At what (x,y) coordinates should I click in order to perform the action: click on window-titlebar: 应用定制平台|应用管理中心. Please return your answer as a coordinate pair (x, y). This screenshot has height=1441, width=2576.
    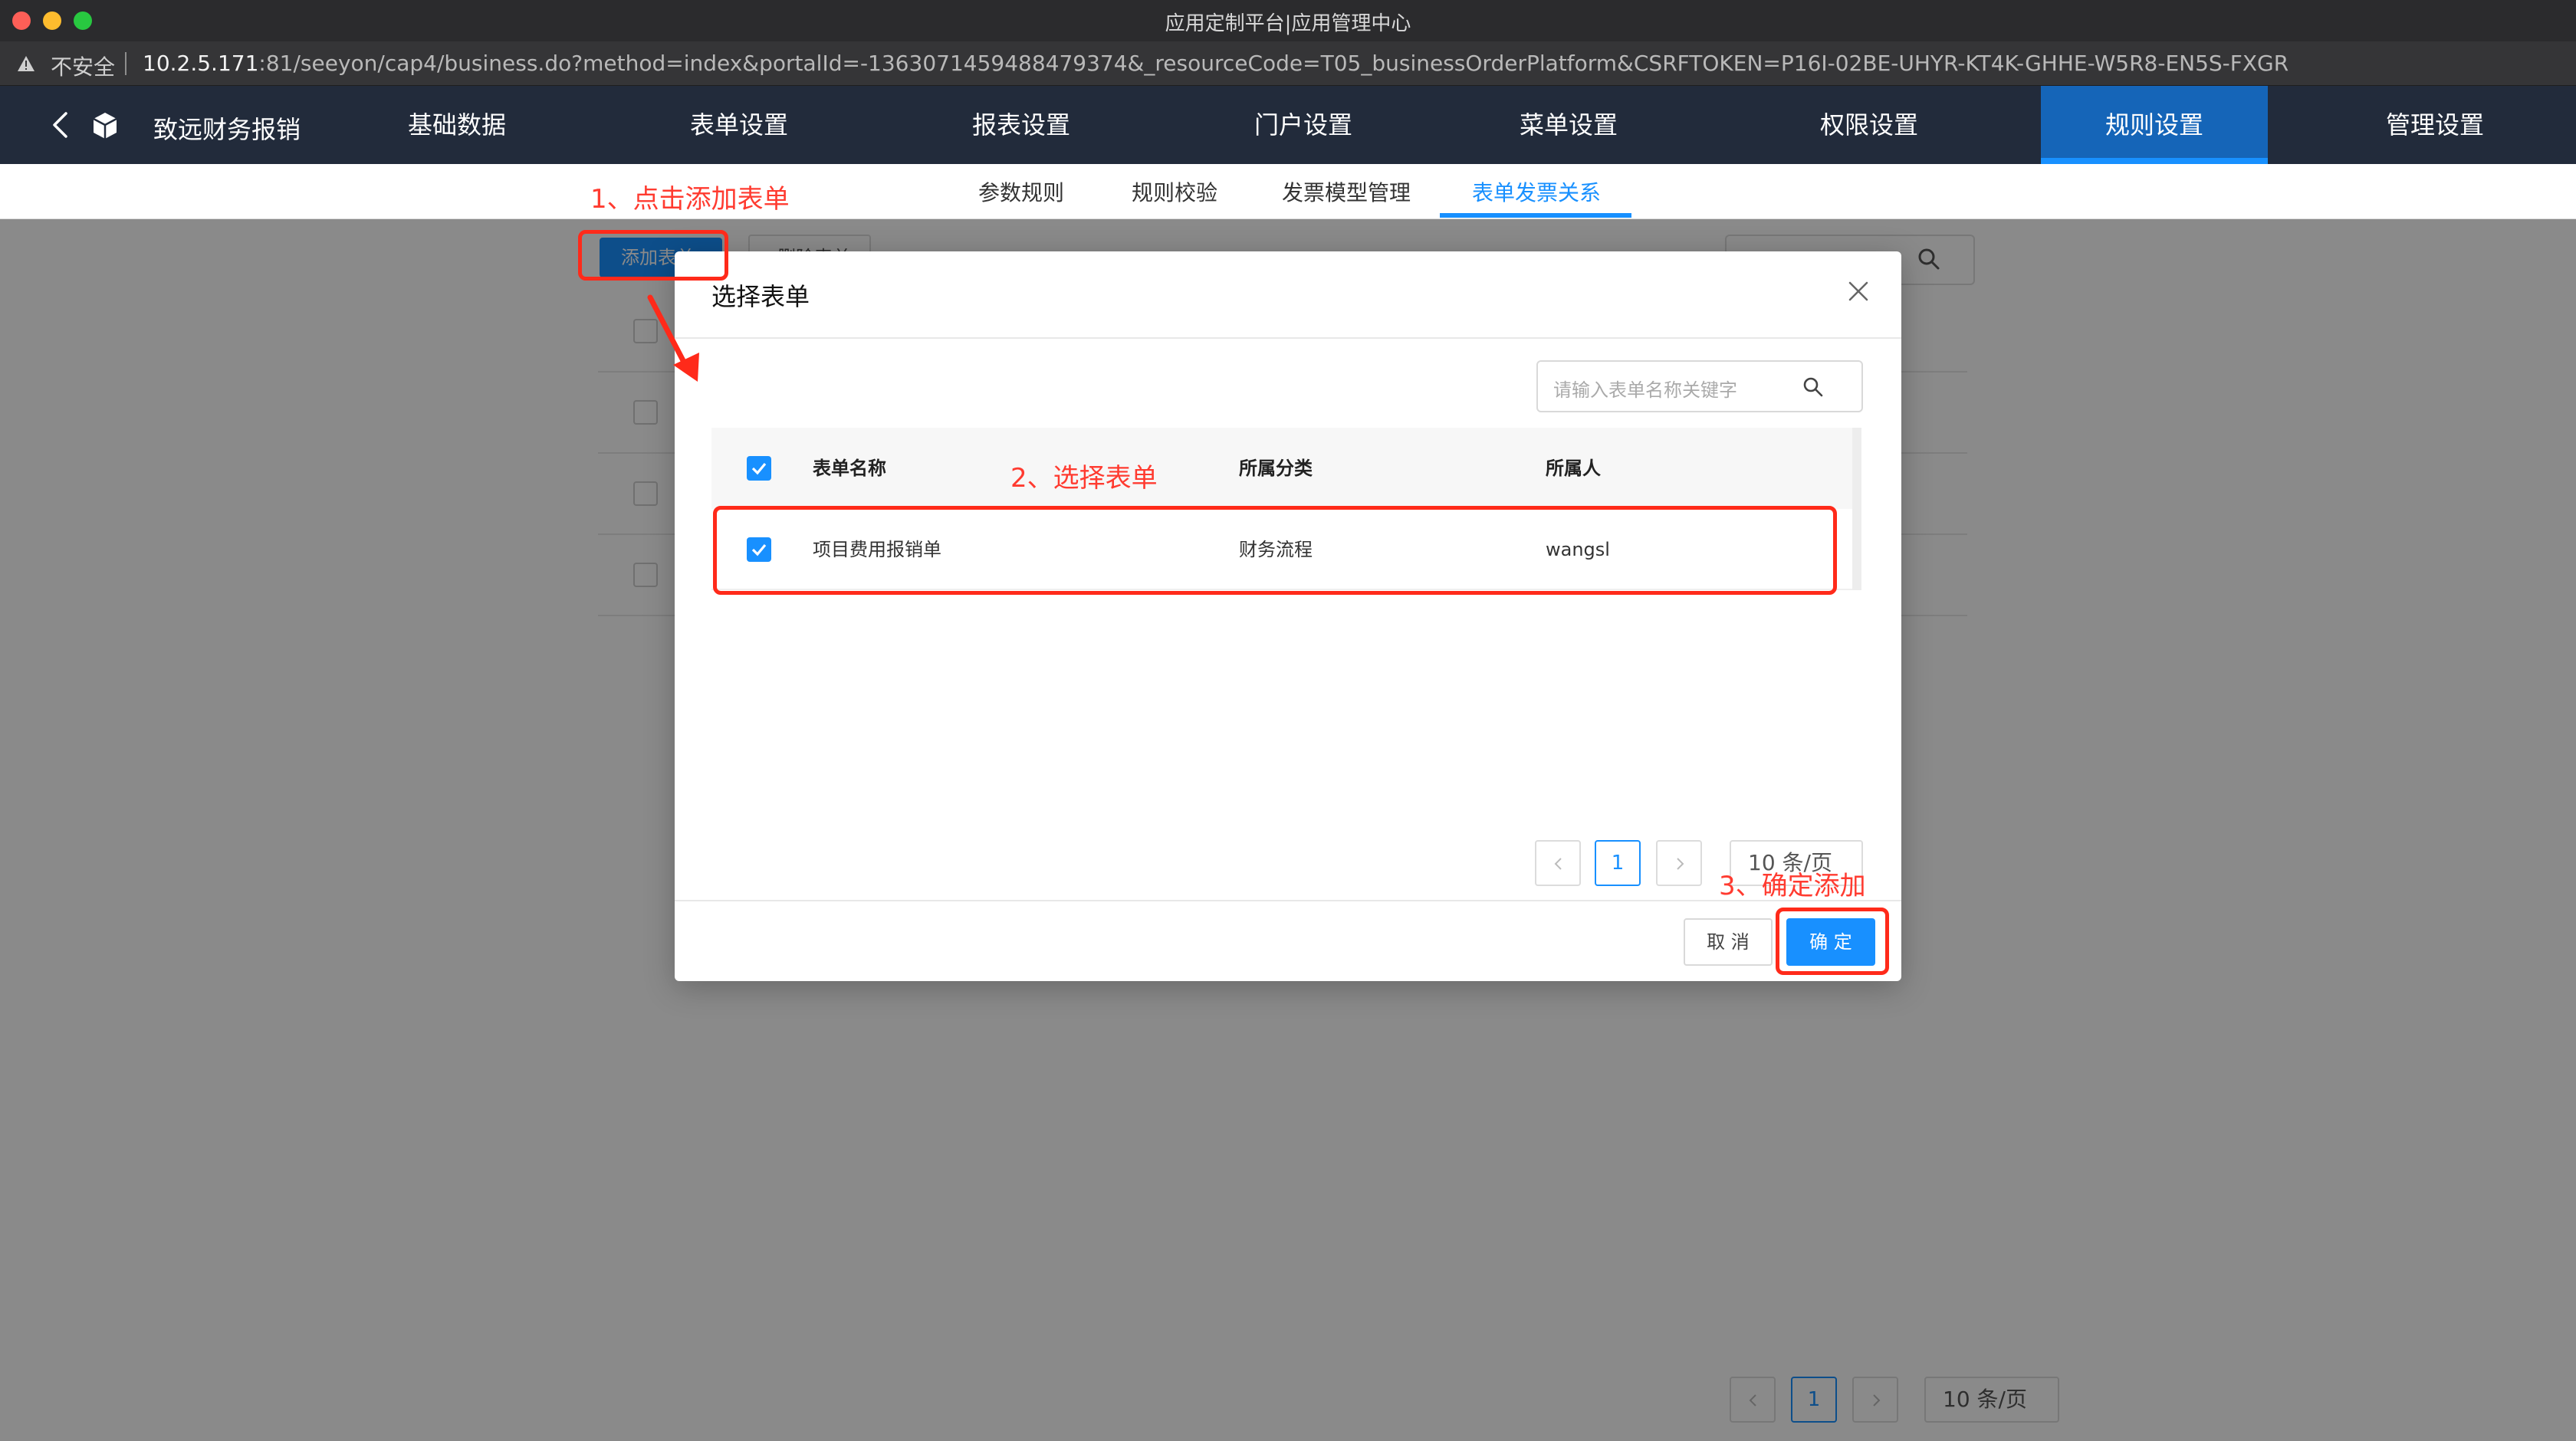
    Looking at the image, I should click on (1288, 20).